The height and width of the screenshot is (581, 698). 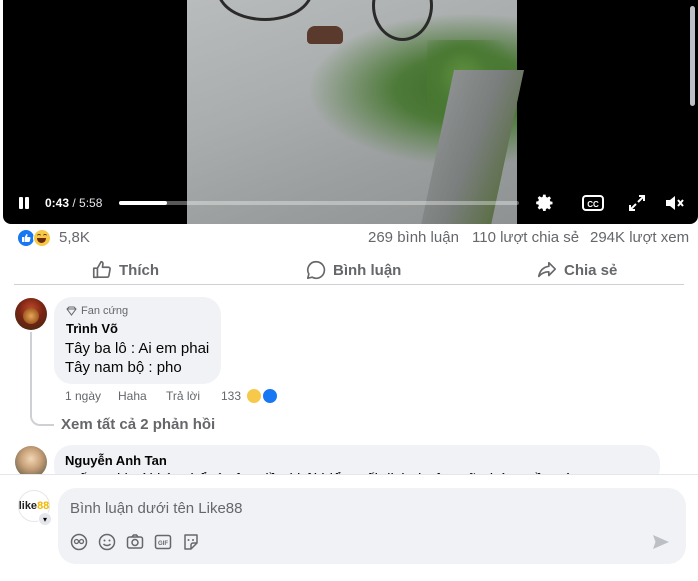 I want to click on fan-badge: Fan cứng, so click(x=97, y=311).